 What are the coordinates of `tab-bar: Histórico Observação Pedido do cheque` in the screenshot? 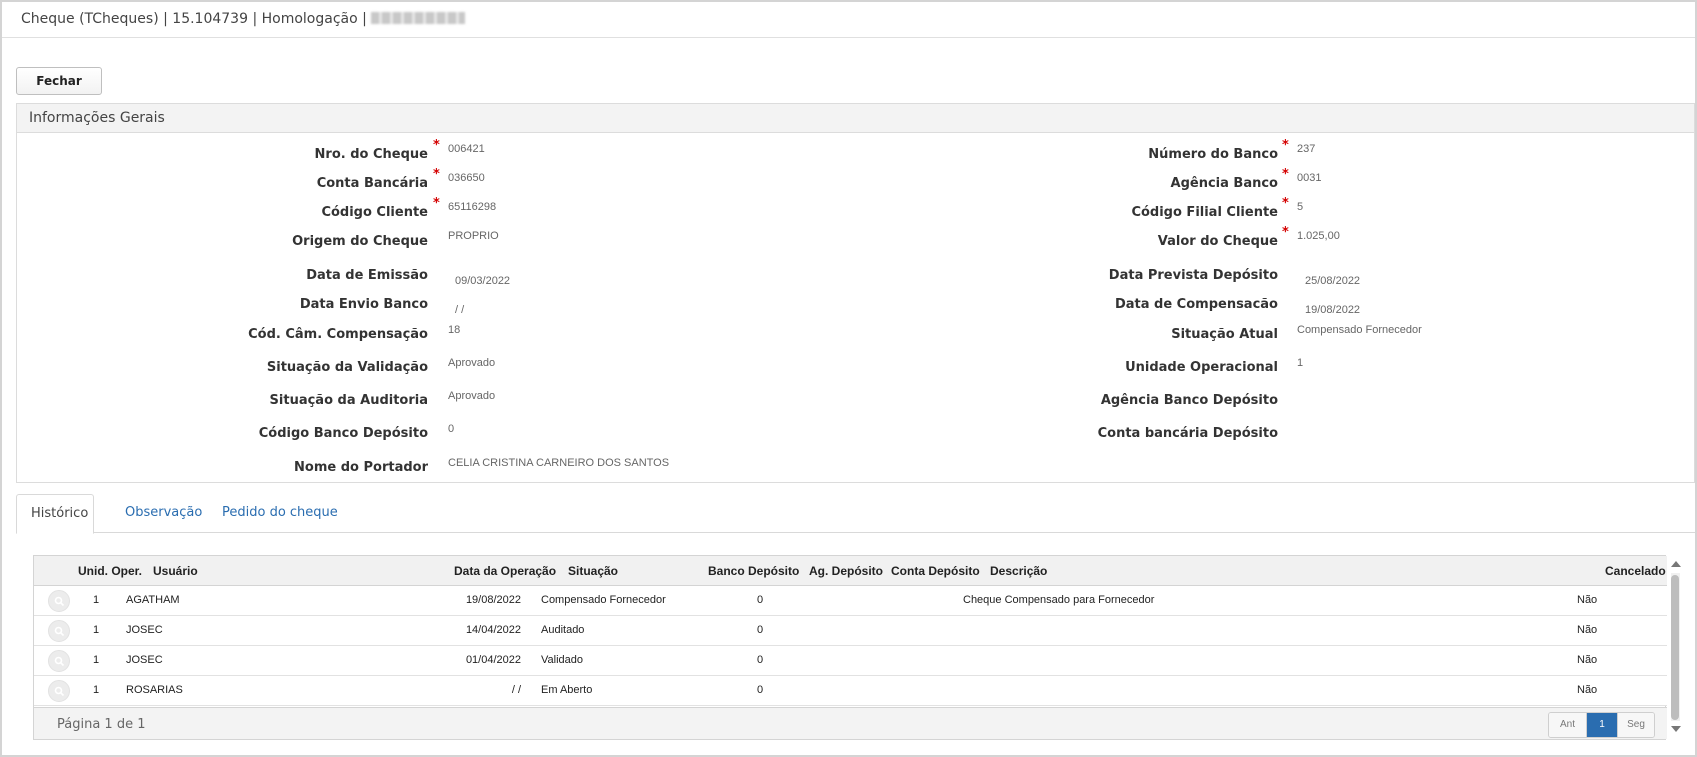 It's located at (855, 514).